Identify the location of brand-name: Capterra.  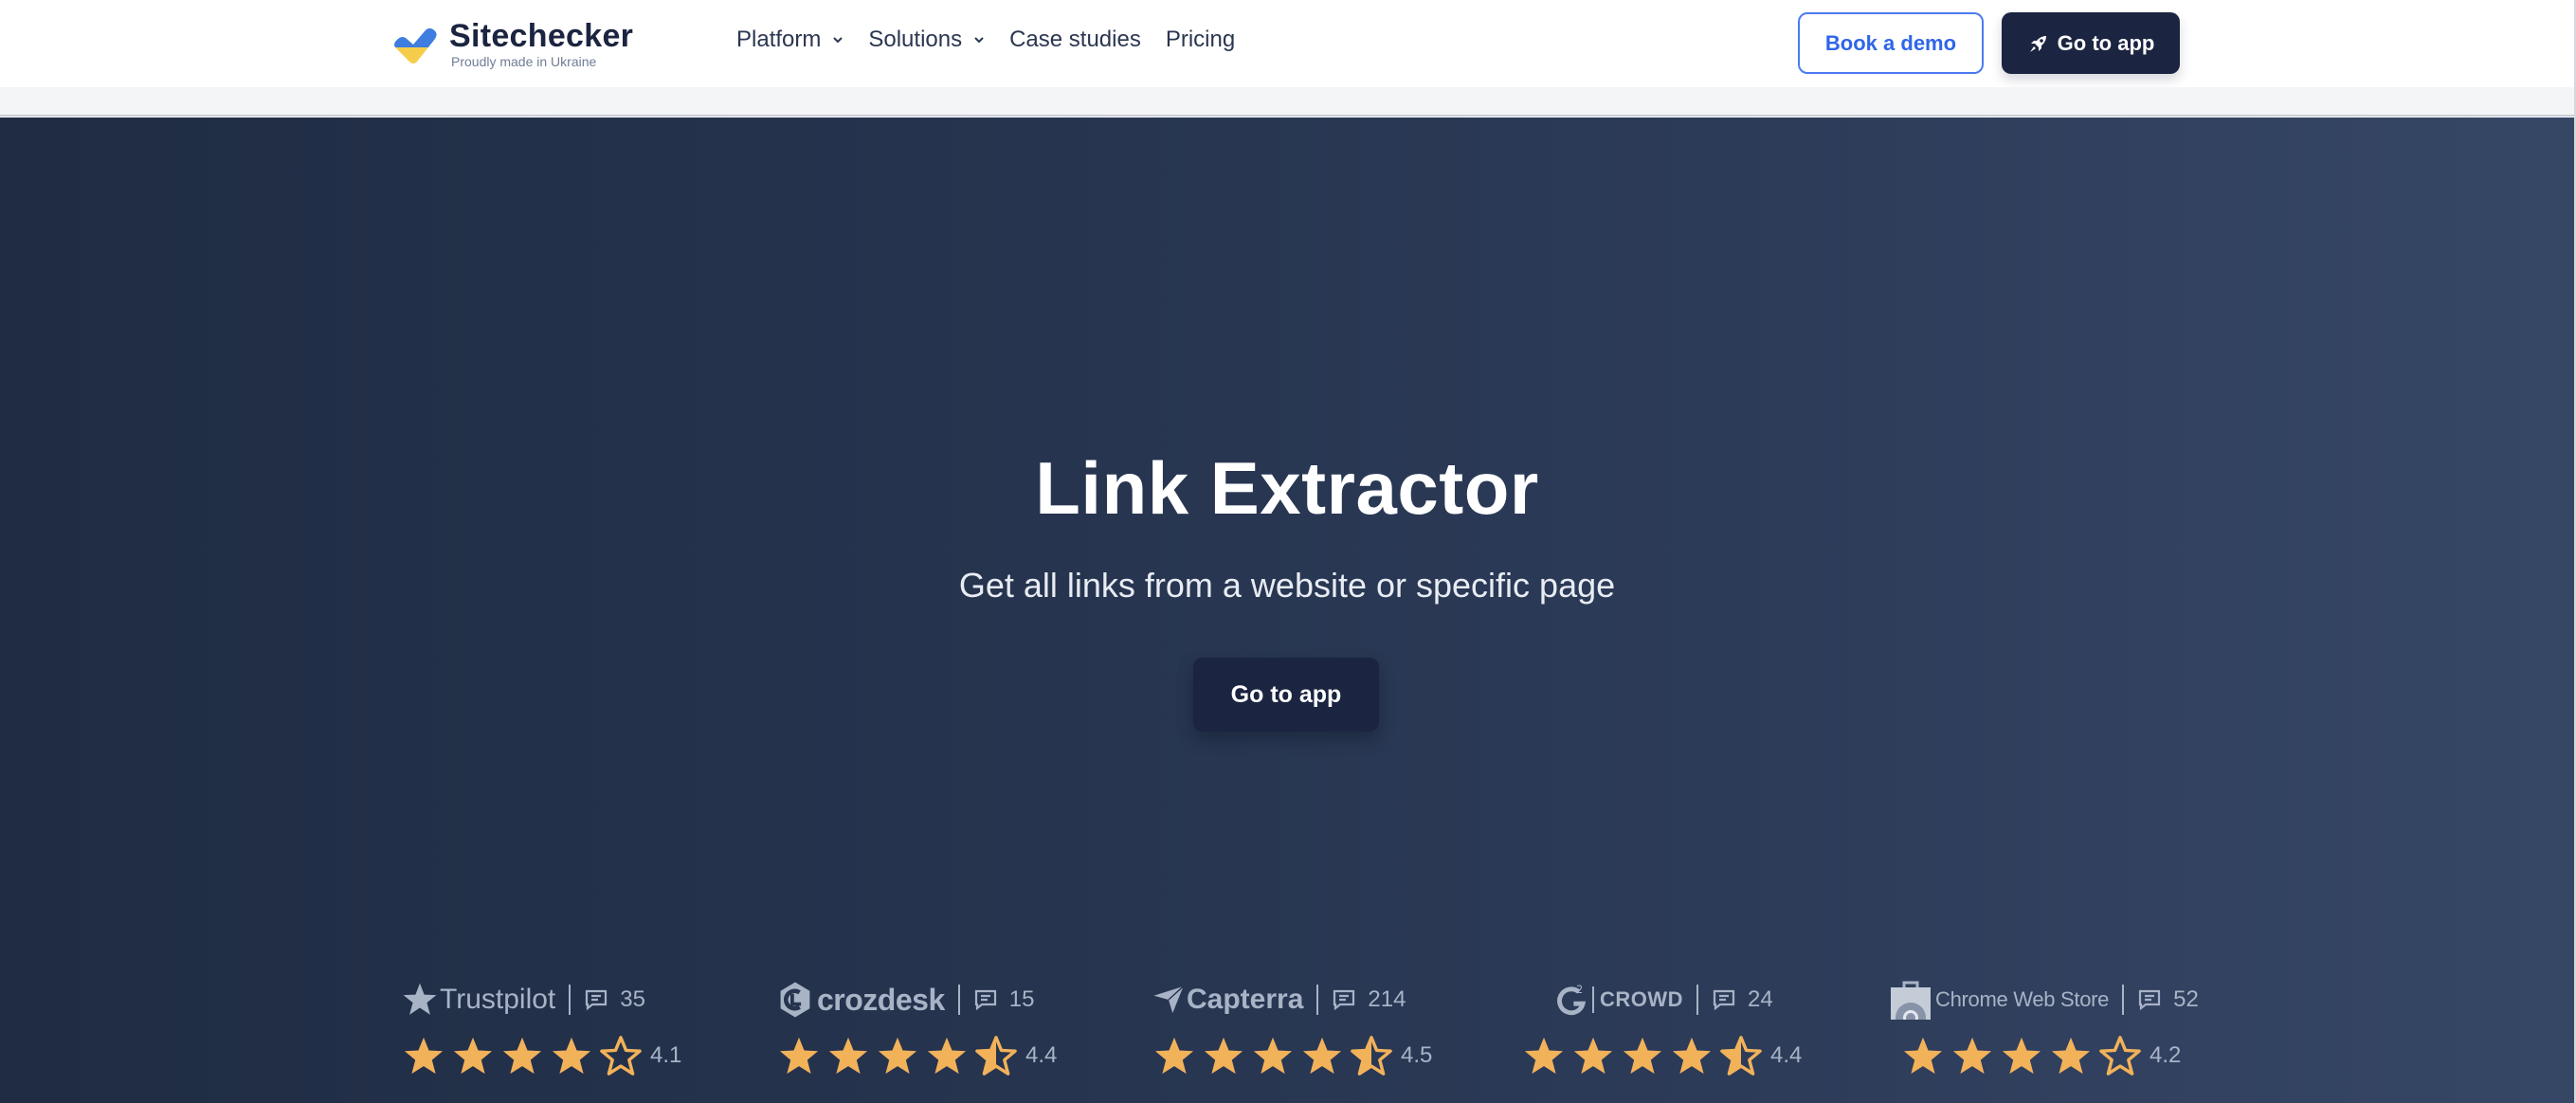
(1245, 999).